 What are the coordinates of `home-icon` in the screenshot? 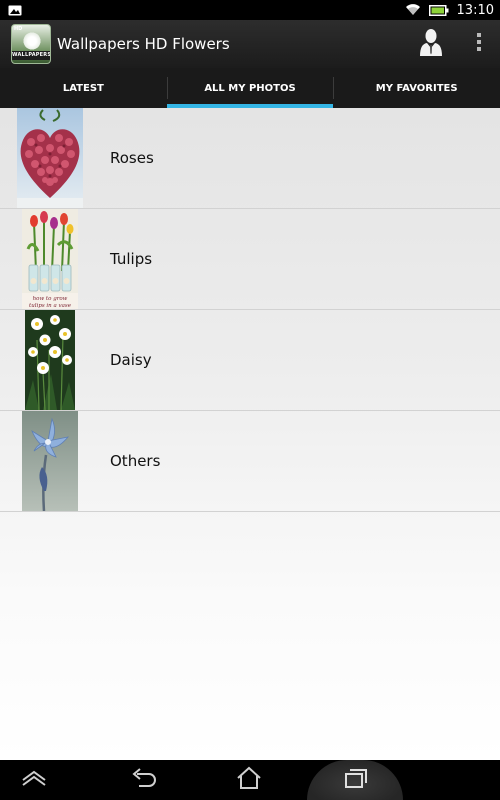 It's located at (249, 780).